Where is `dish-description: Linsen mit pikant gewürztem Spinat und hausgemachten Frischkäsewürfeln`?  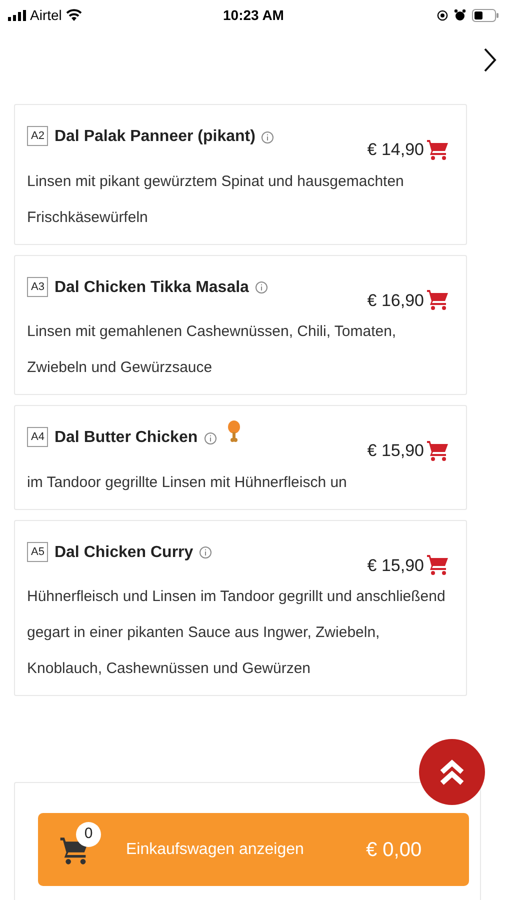 dish-description: Linsen mit pikant gewürztem Spinat und hausgemachten Frischkäsewürfeln is located at coordinates (216, 200).